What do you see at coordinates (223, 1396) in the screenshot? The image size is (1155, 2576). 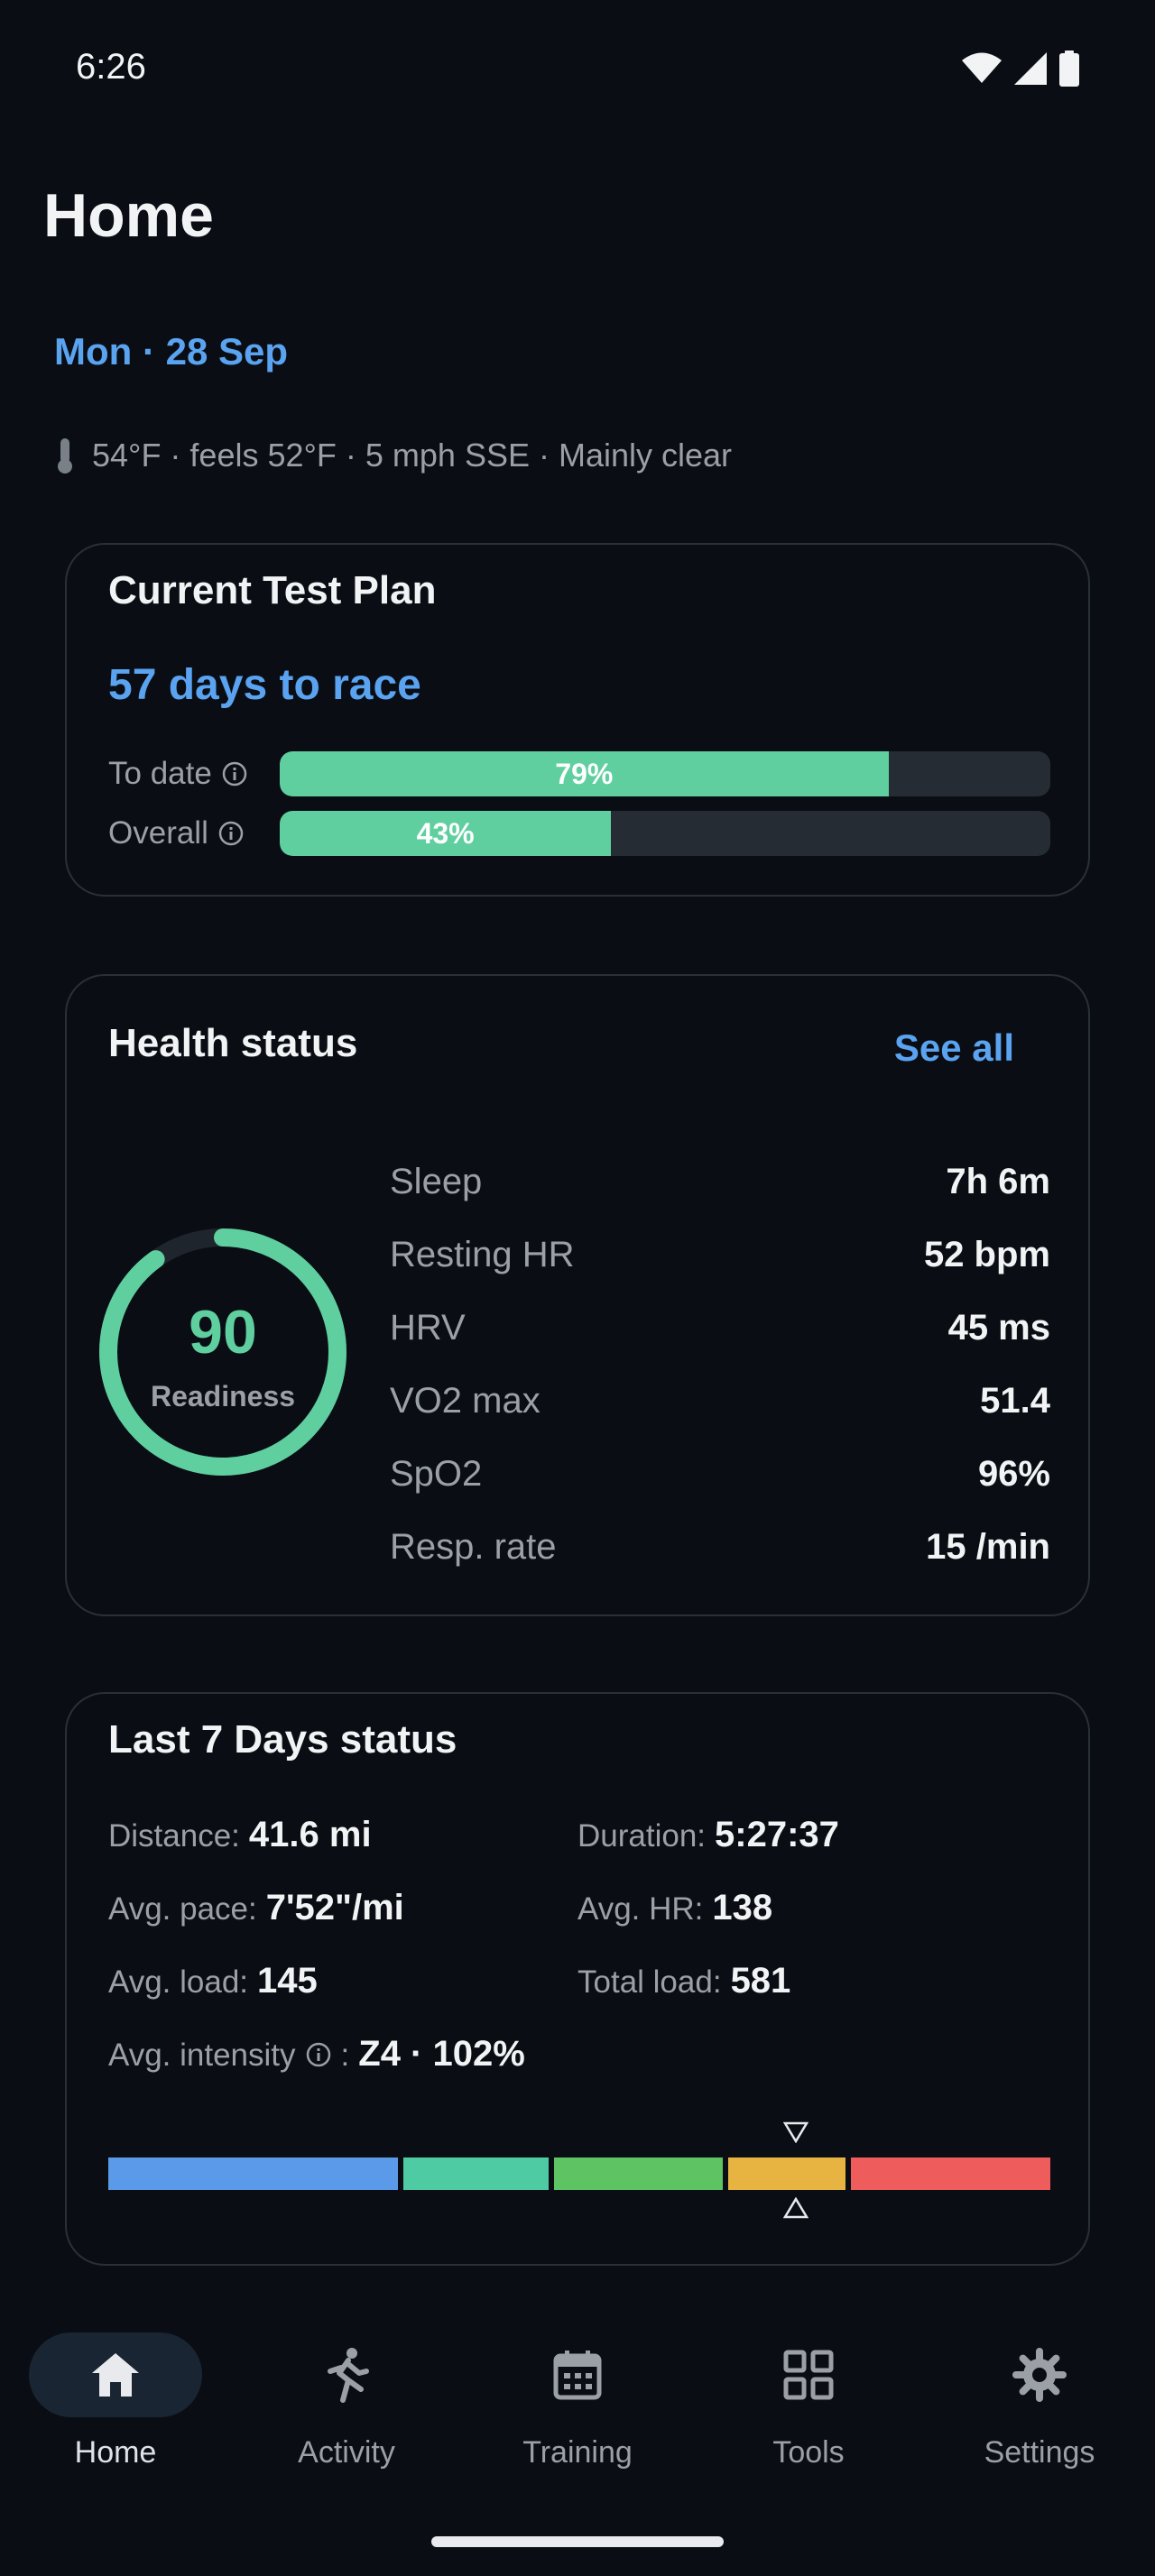 I see `readiness-label: Readiness` at bounding box center [223, 1396].